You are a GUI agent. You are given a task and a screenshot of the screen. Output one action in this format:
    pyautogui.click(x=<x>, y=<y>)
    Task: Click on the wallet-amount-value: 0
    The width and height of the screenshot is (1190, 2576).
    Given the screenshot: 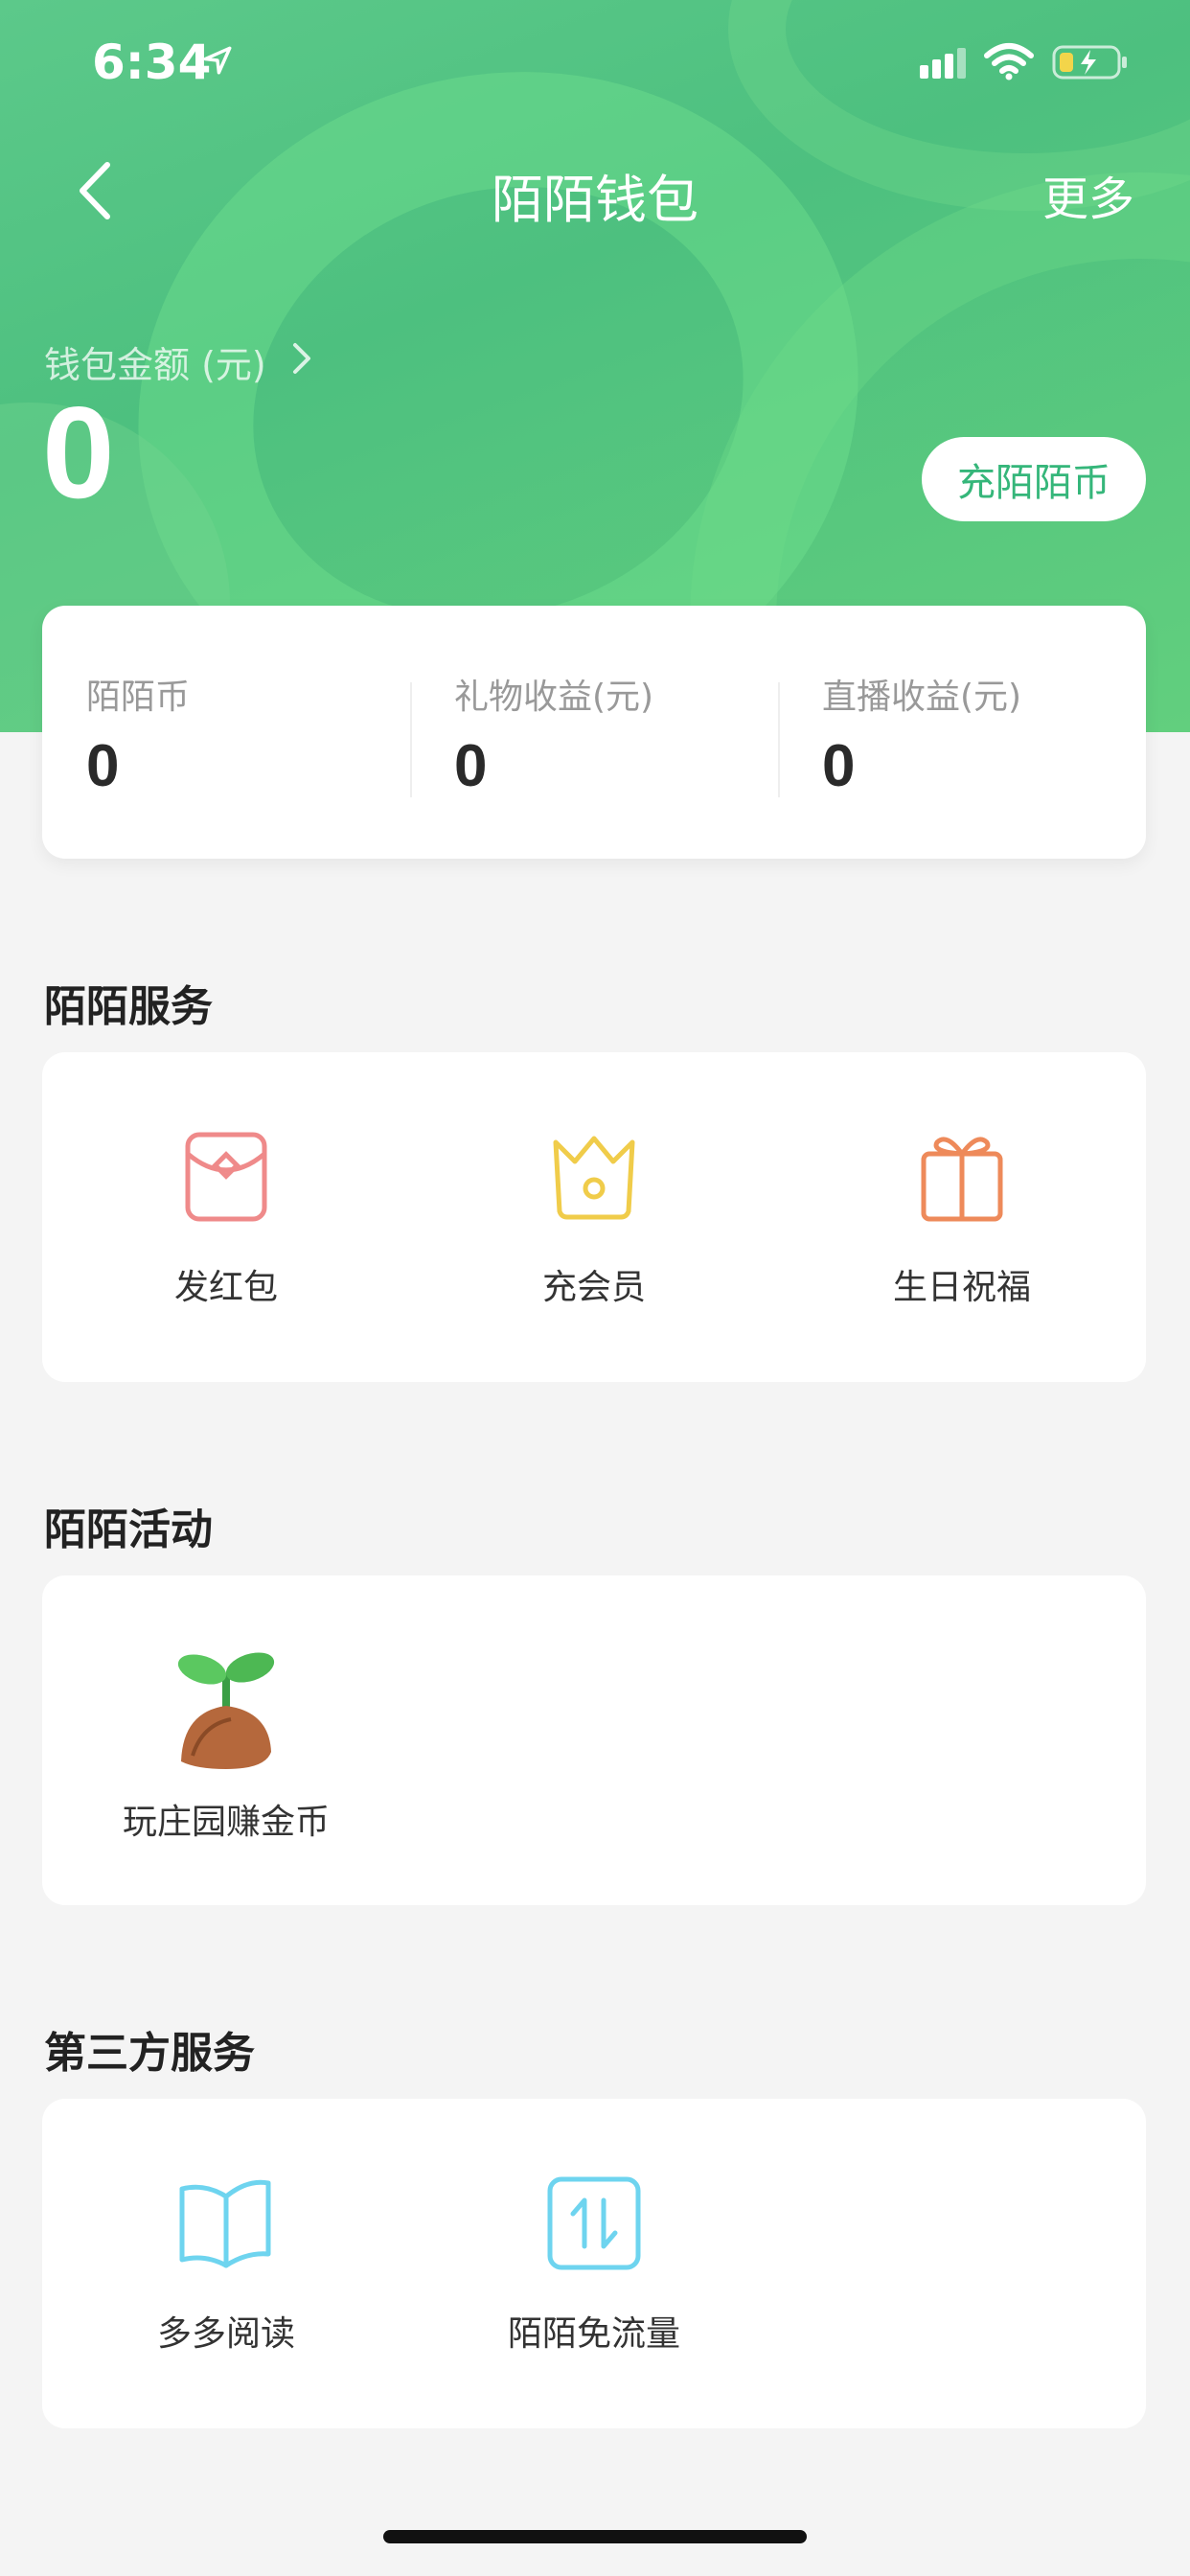 What is the action you would take?
    pyautogui.click(x=78, y=452)
    